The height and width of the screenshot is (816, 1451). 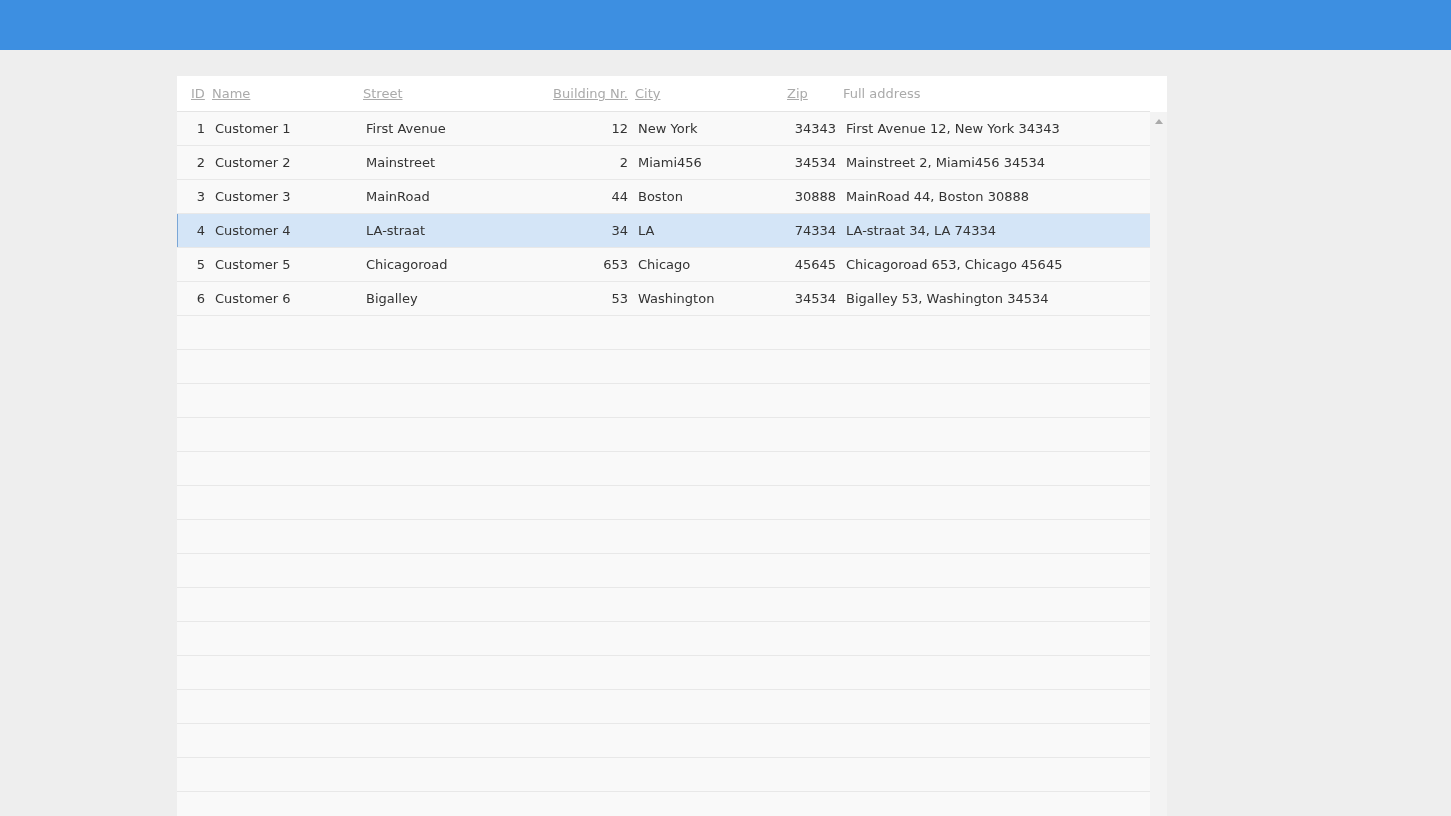 I want to click on table-cell-text: 74334, so click(x=815, y=230).